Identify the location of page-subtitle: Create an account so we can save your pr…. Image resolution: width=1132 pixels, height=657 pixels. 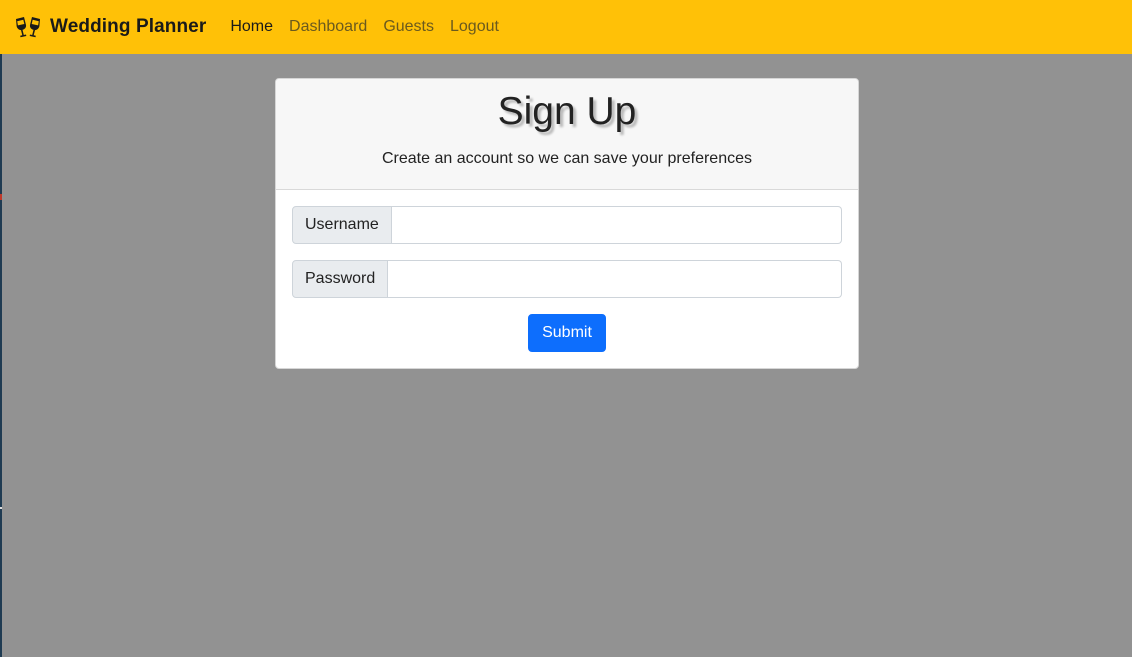
(567, 158).